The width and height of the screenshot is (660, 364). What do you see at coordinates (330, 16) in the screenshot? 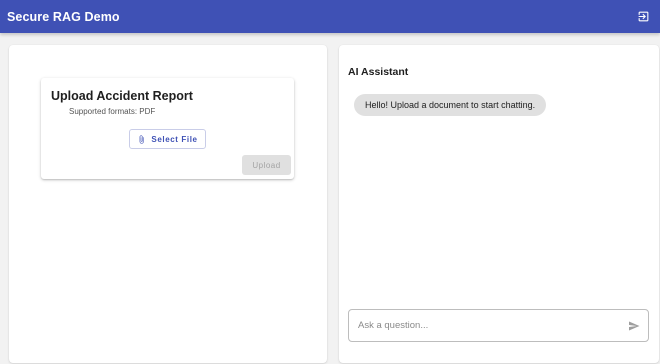
I see `app-bar: Secure RAG Demo` at bounding box center [330, 16].